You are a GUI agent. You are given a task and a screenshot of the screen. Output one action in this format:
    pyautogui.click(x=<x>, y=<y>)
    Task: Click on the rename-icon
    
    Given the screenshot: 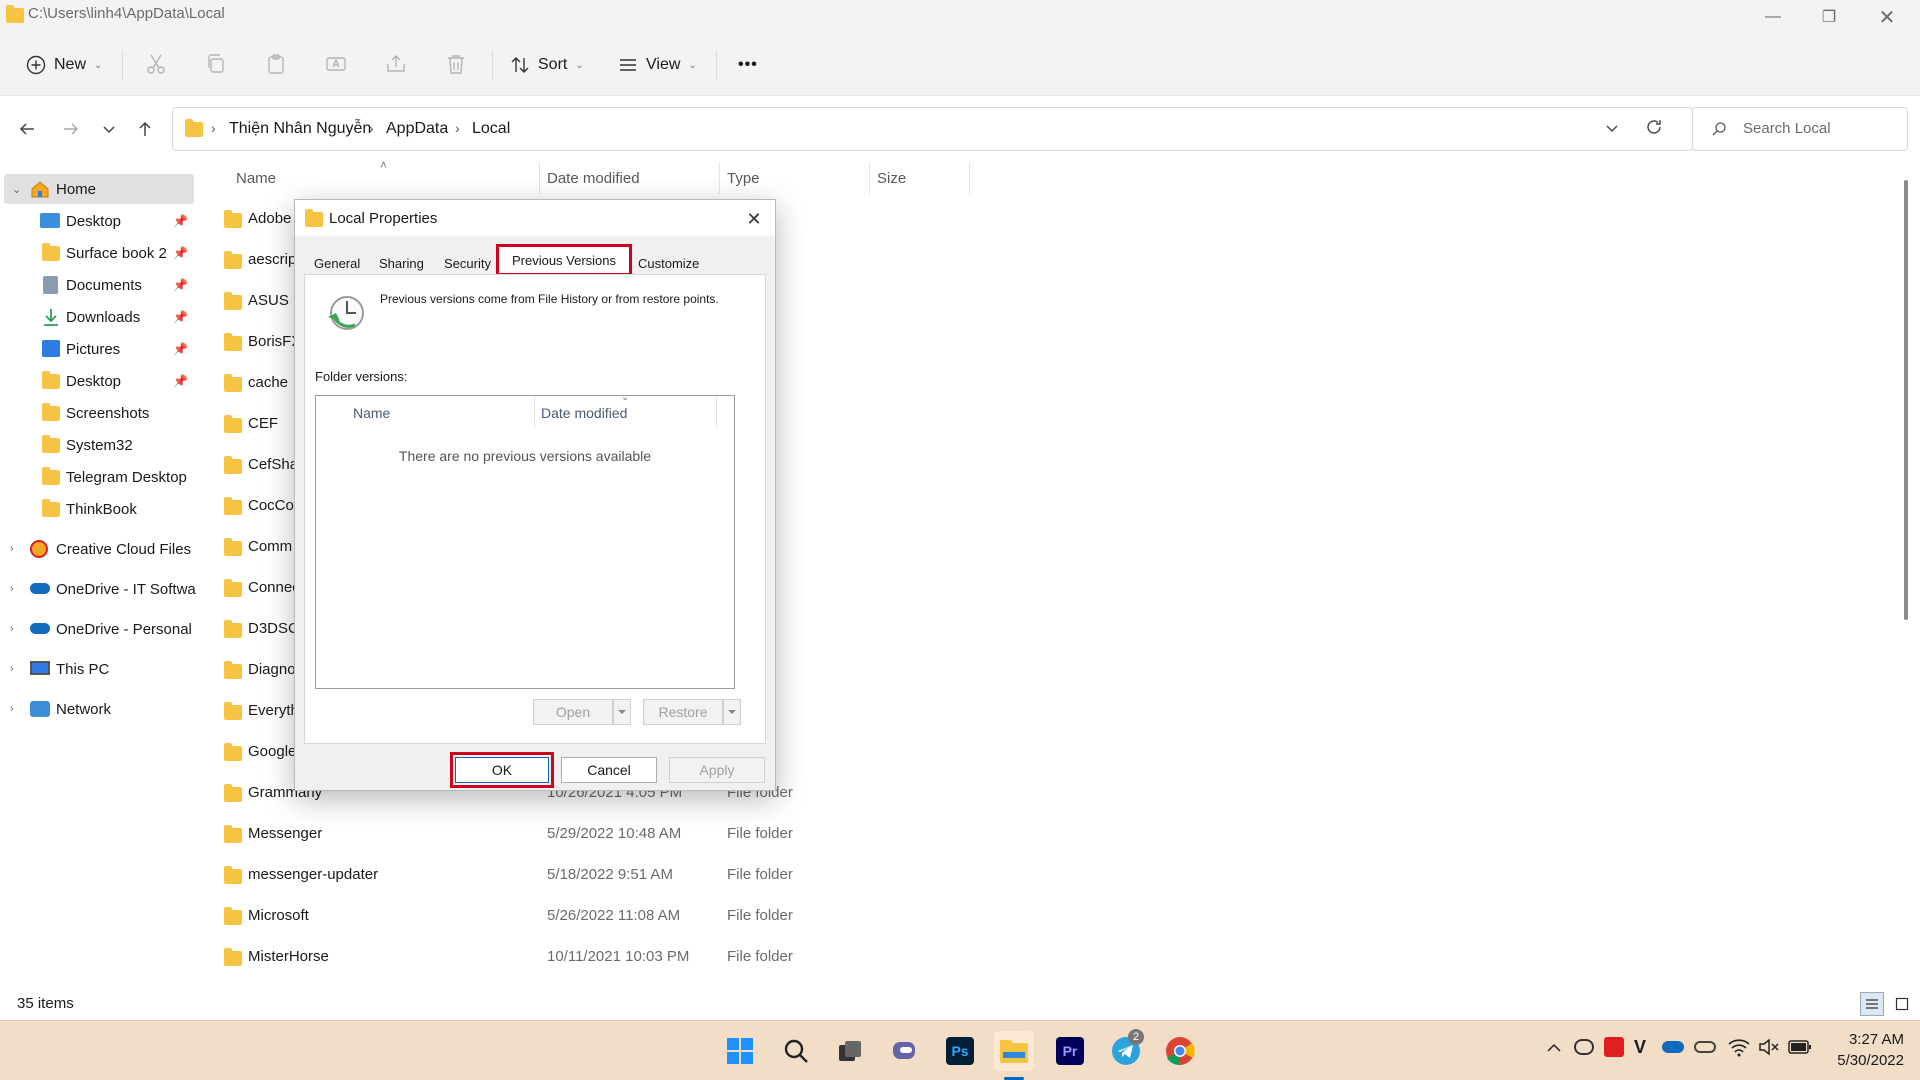 What is the action you would take?
    pyautogui.click(x=337, y=65)
    